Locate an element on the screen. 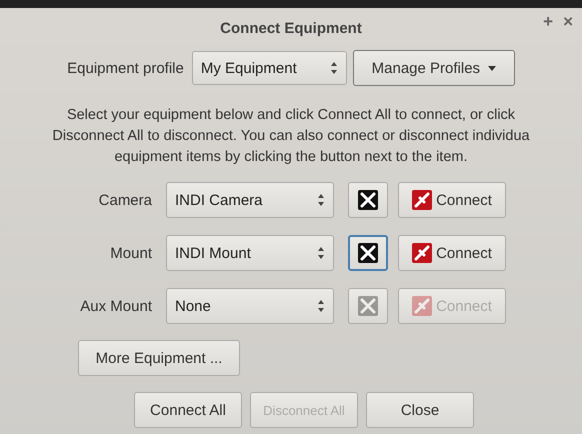  profile-label: Equipment profile is located at coordinates (125, 68).